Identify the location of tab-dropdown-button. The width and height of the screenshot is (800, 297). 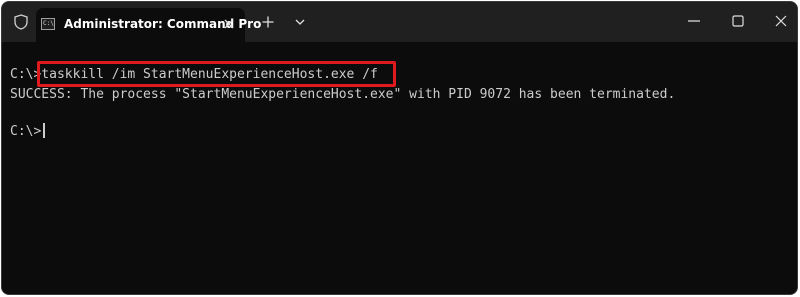
(300, 22).